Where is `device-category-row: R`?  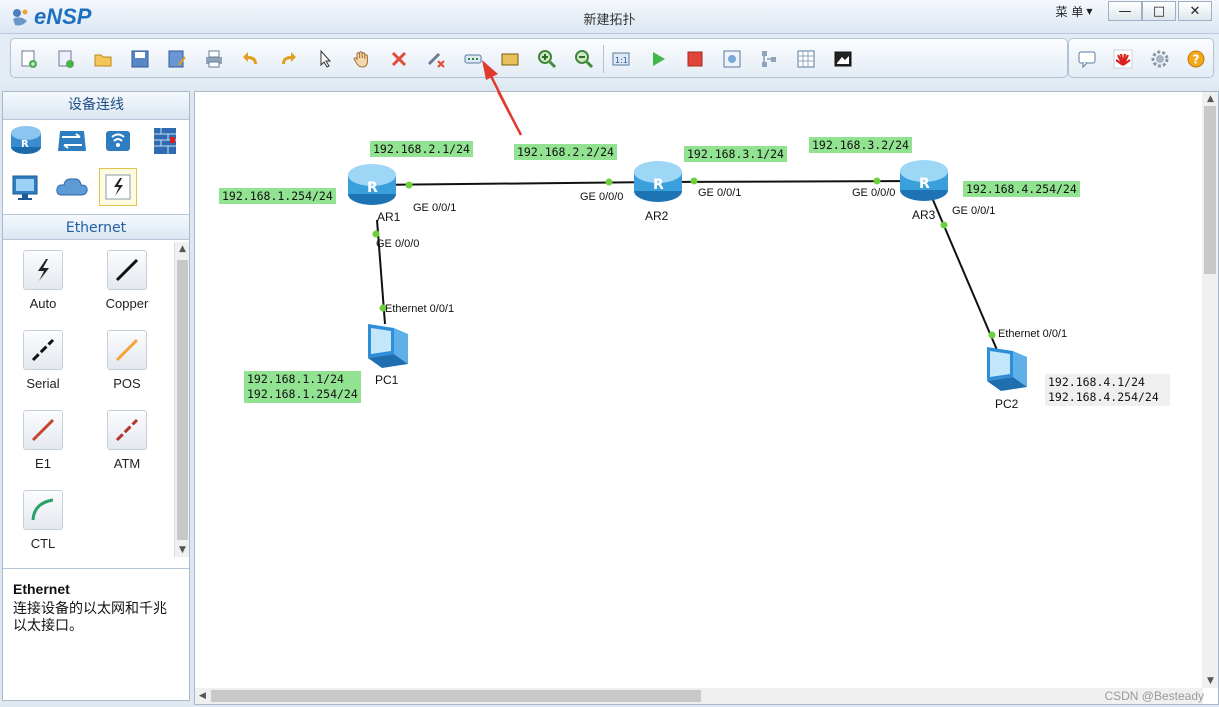 device-category-row: R is located at coordinates (96, 144).